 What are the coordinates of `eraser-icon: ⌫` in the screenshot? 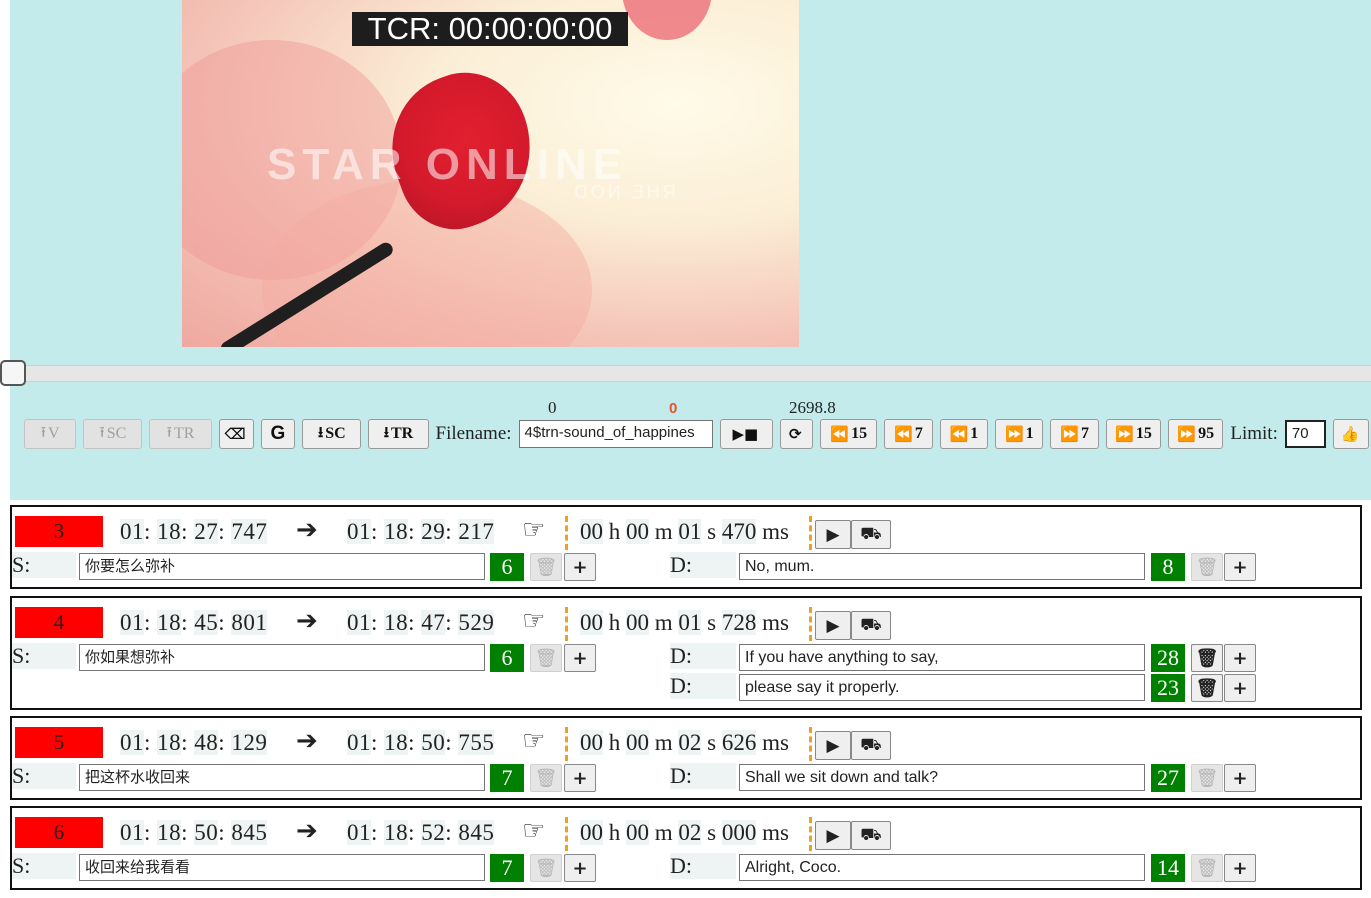 It's located at (235, 434).